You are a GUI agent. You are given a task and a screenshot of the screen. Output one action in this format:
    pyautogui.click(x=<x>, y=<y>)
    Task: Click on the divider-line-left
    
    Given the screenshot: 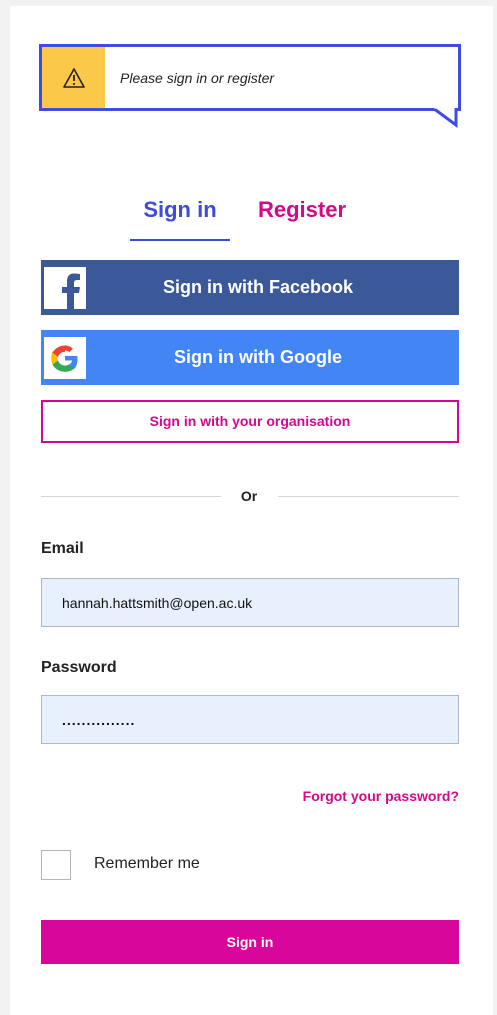 What is the action you would take?
    pyautogui.click(x=131, y=496)
    